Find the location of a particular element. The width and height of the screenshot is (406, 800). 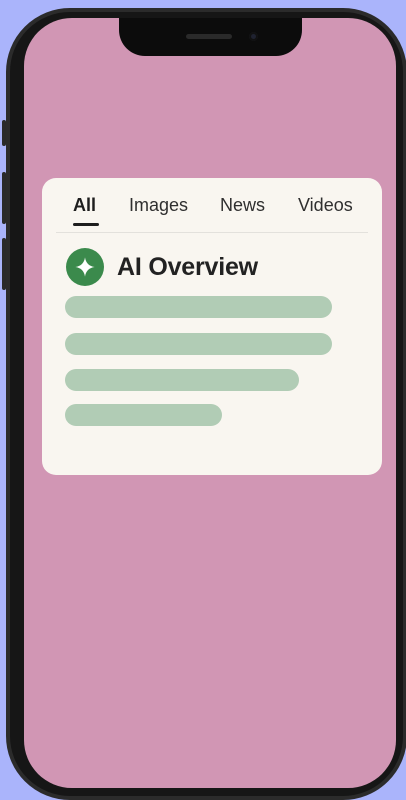

ai-overview-title: AI Overview is located at coordinates (187, 266).